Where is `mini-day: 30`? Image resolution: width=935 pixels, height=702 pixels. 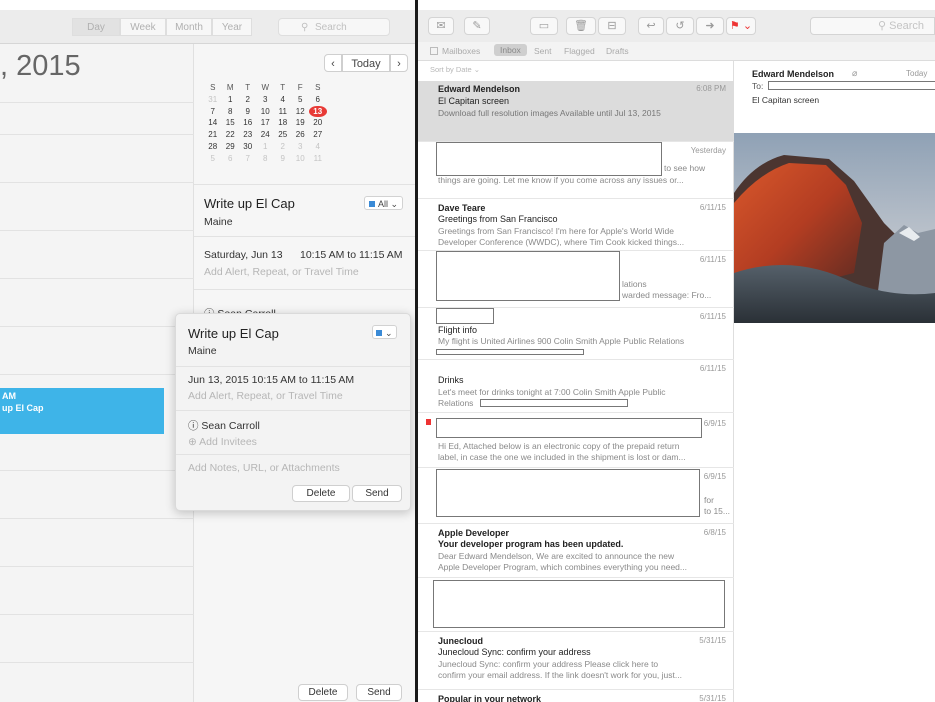
mini-day: 30 is located at coordinates (248, 147).